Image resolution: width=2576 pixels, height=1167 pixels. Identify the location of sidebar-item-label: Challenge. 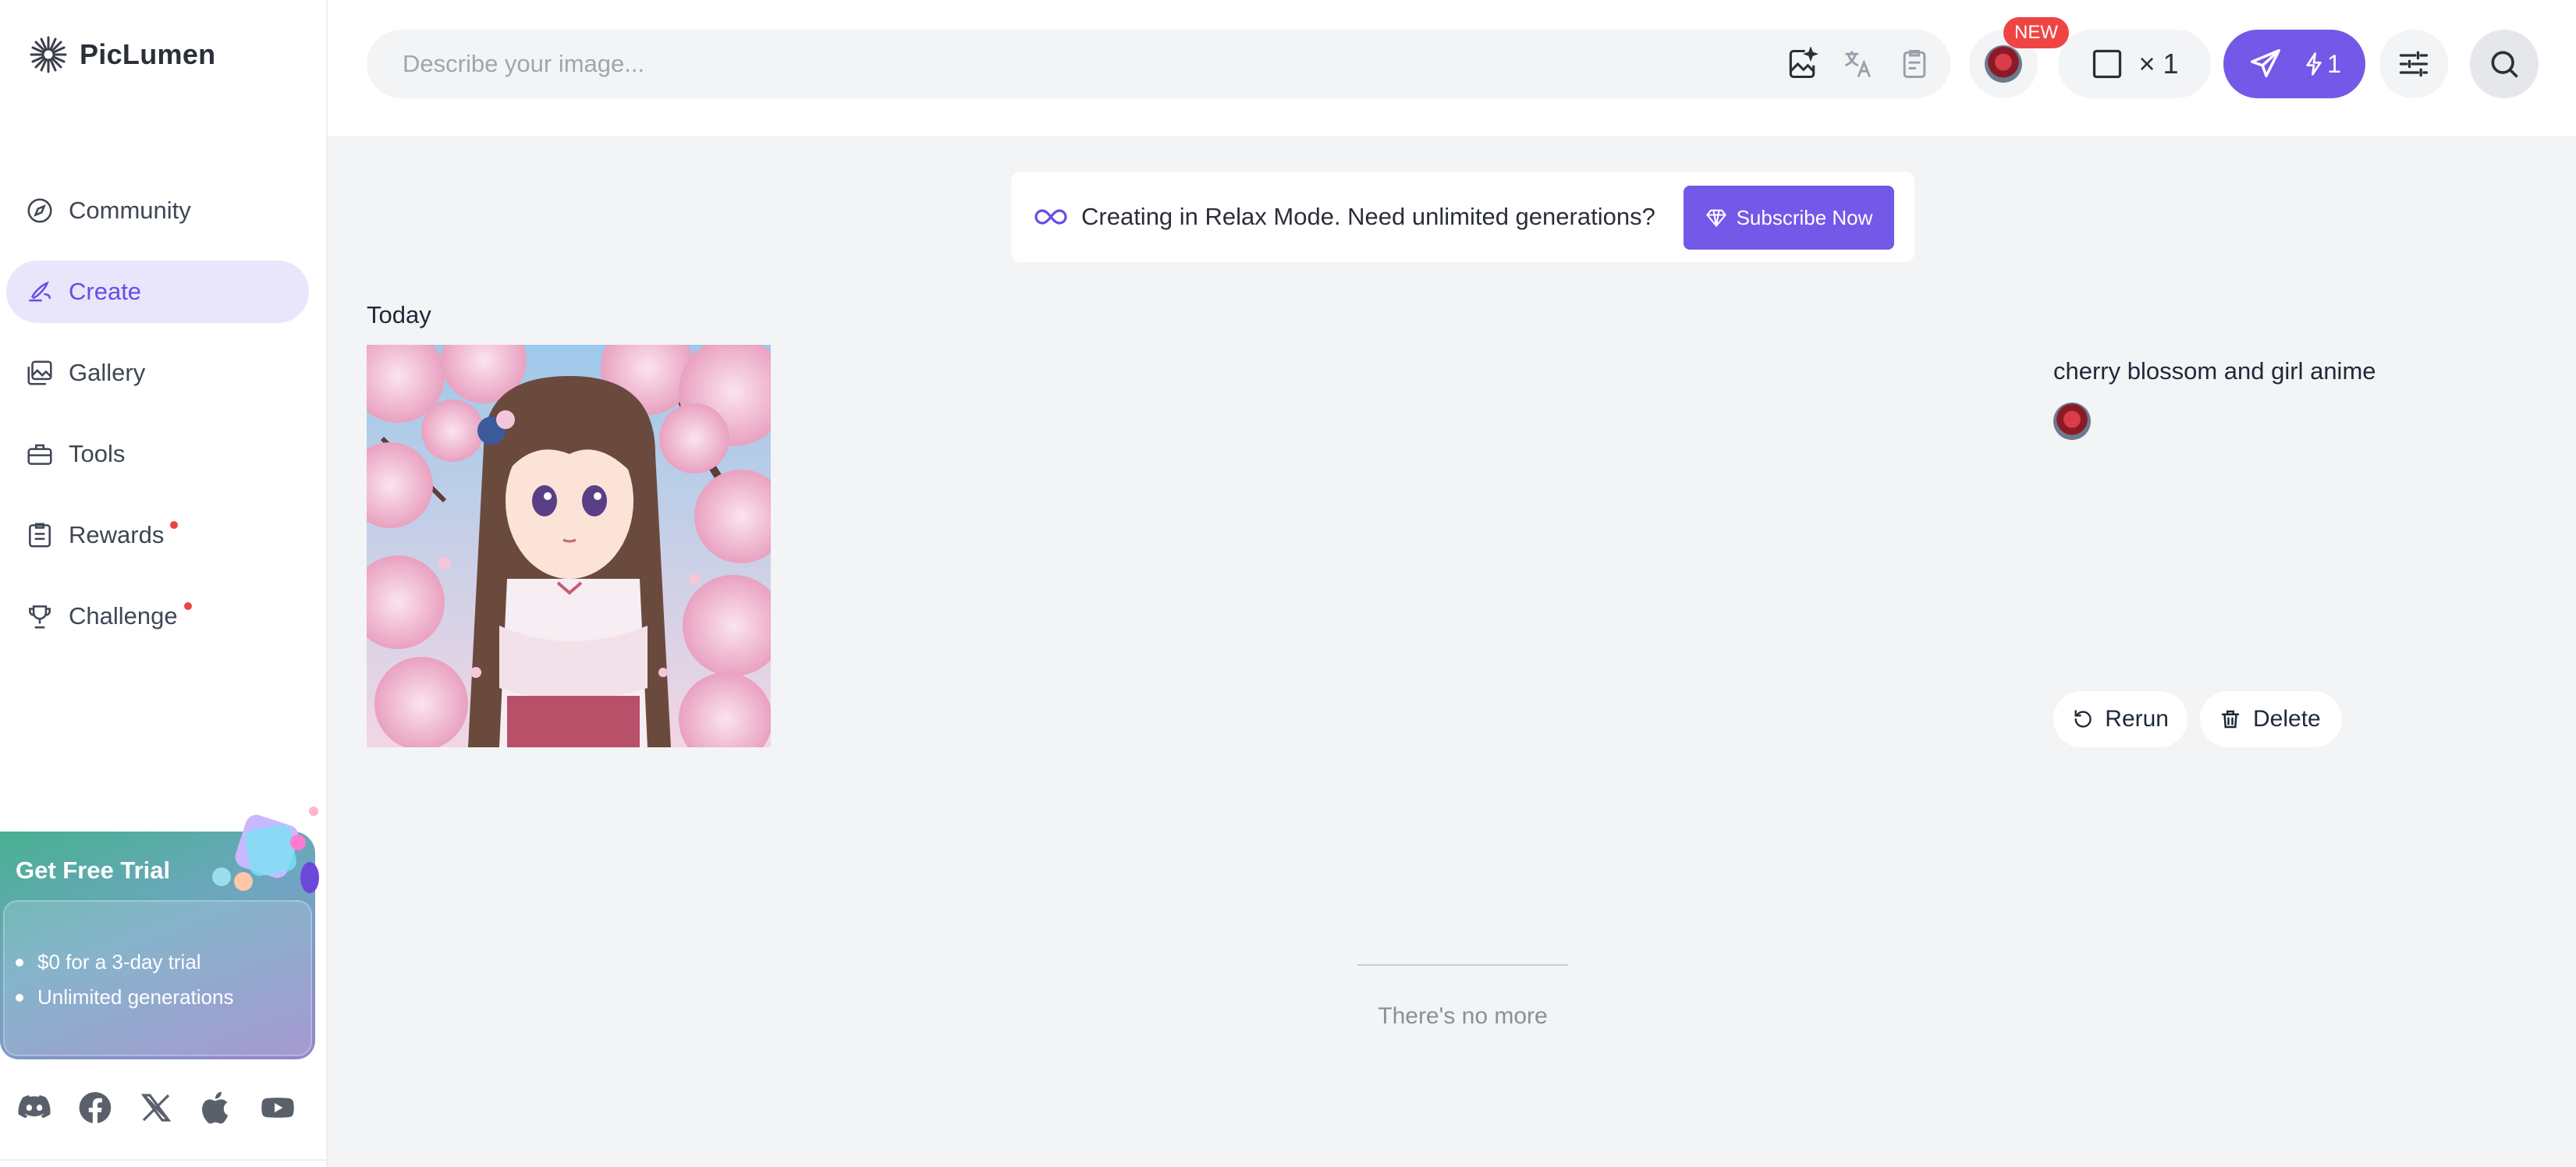
(123, 616).